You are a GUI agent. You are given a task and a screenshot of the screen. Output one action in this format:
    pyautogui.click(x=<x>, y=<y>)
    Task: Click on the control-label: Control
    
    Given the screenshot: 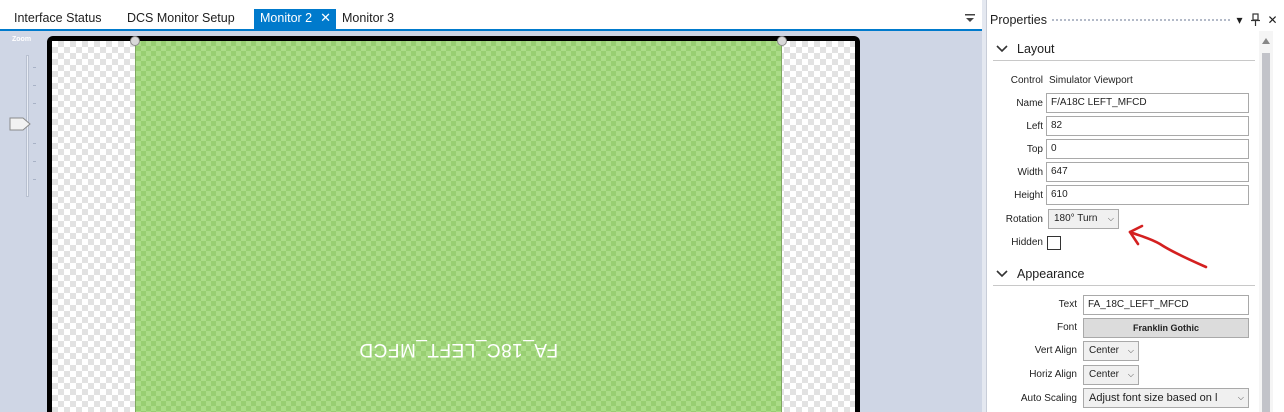 What is the action you would take?
    pyautogui.click(x=1026, y=80)
    